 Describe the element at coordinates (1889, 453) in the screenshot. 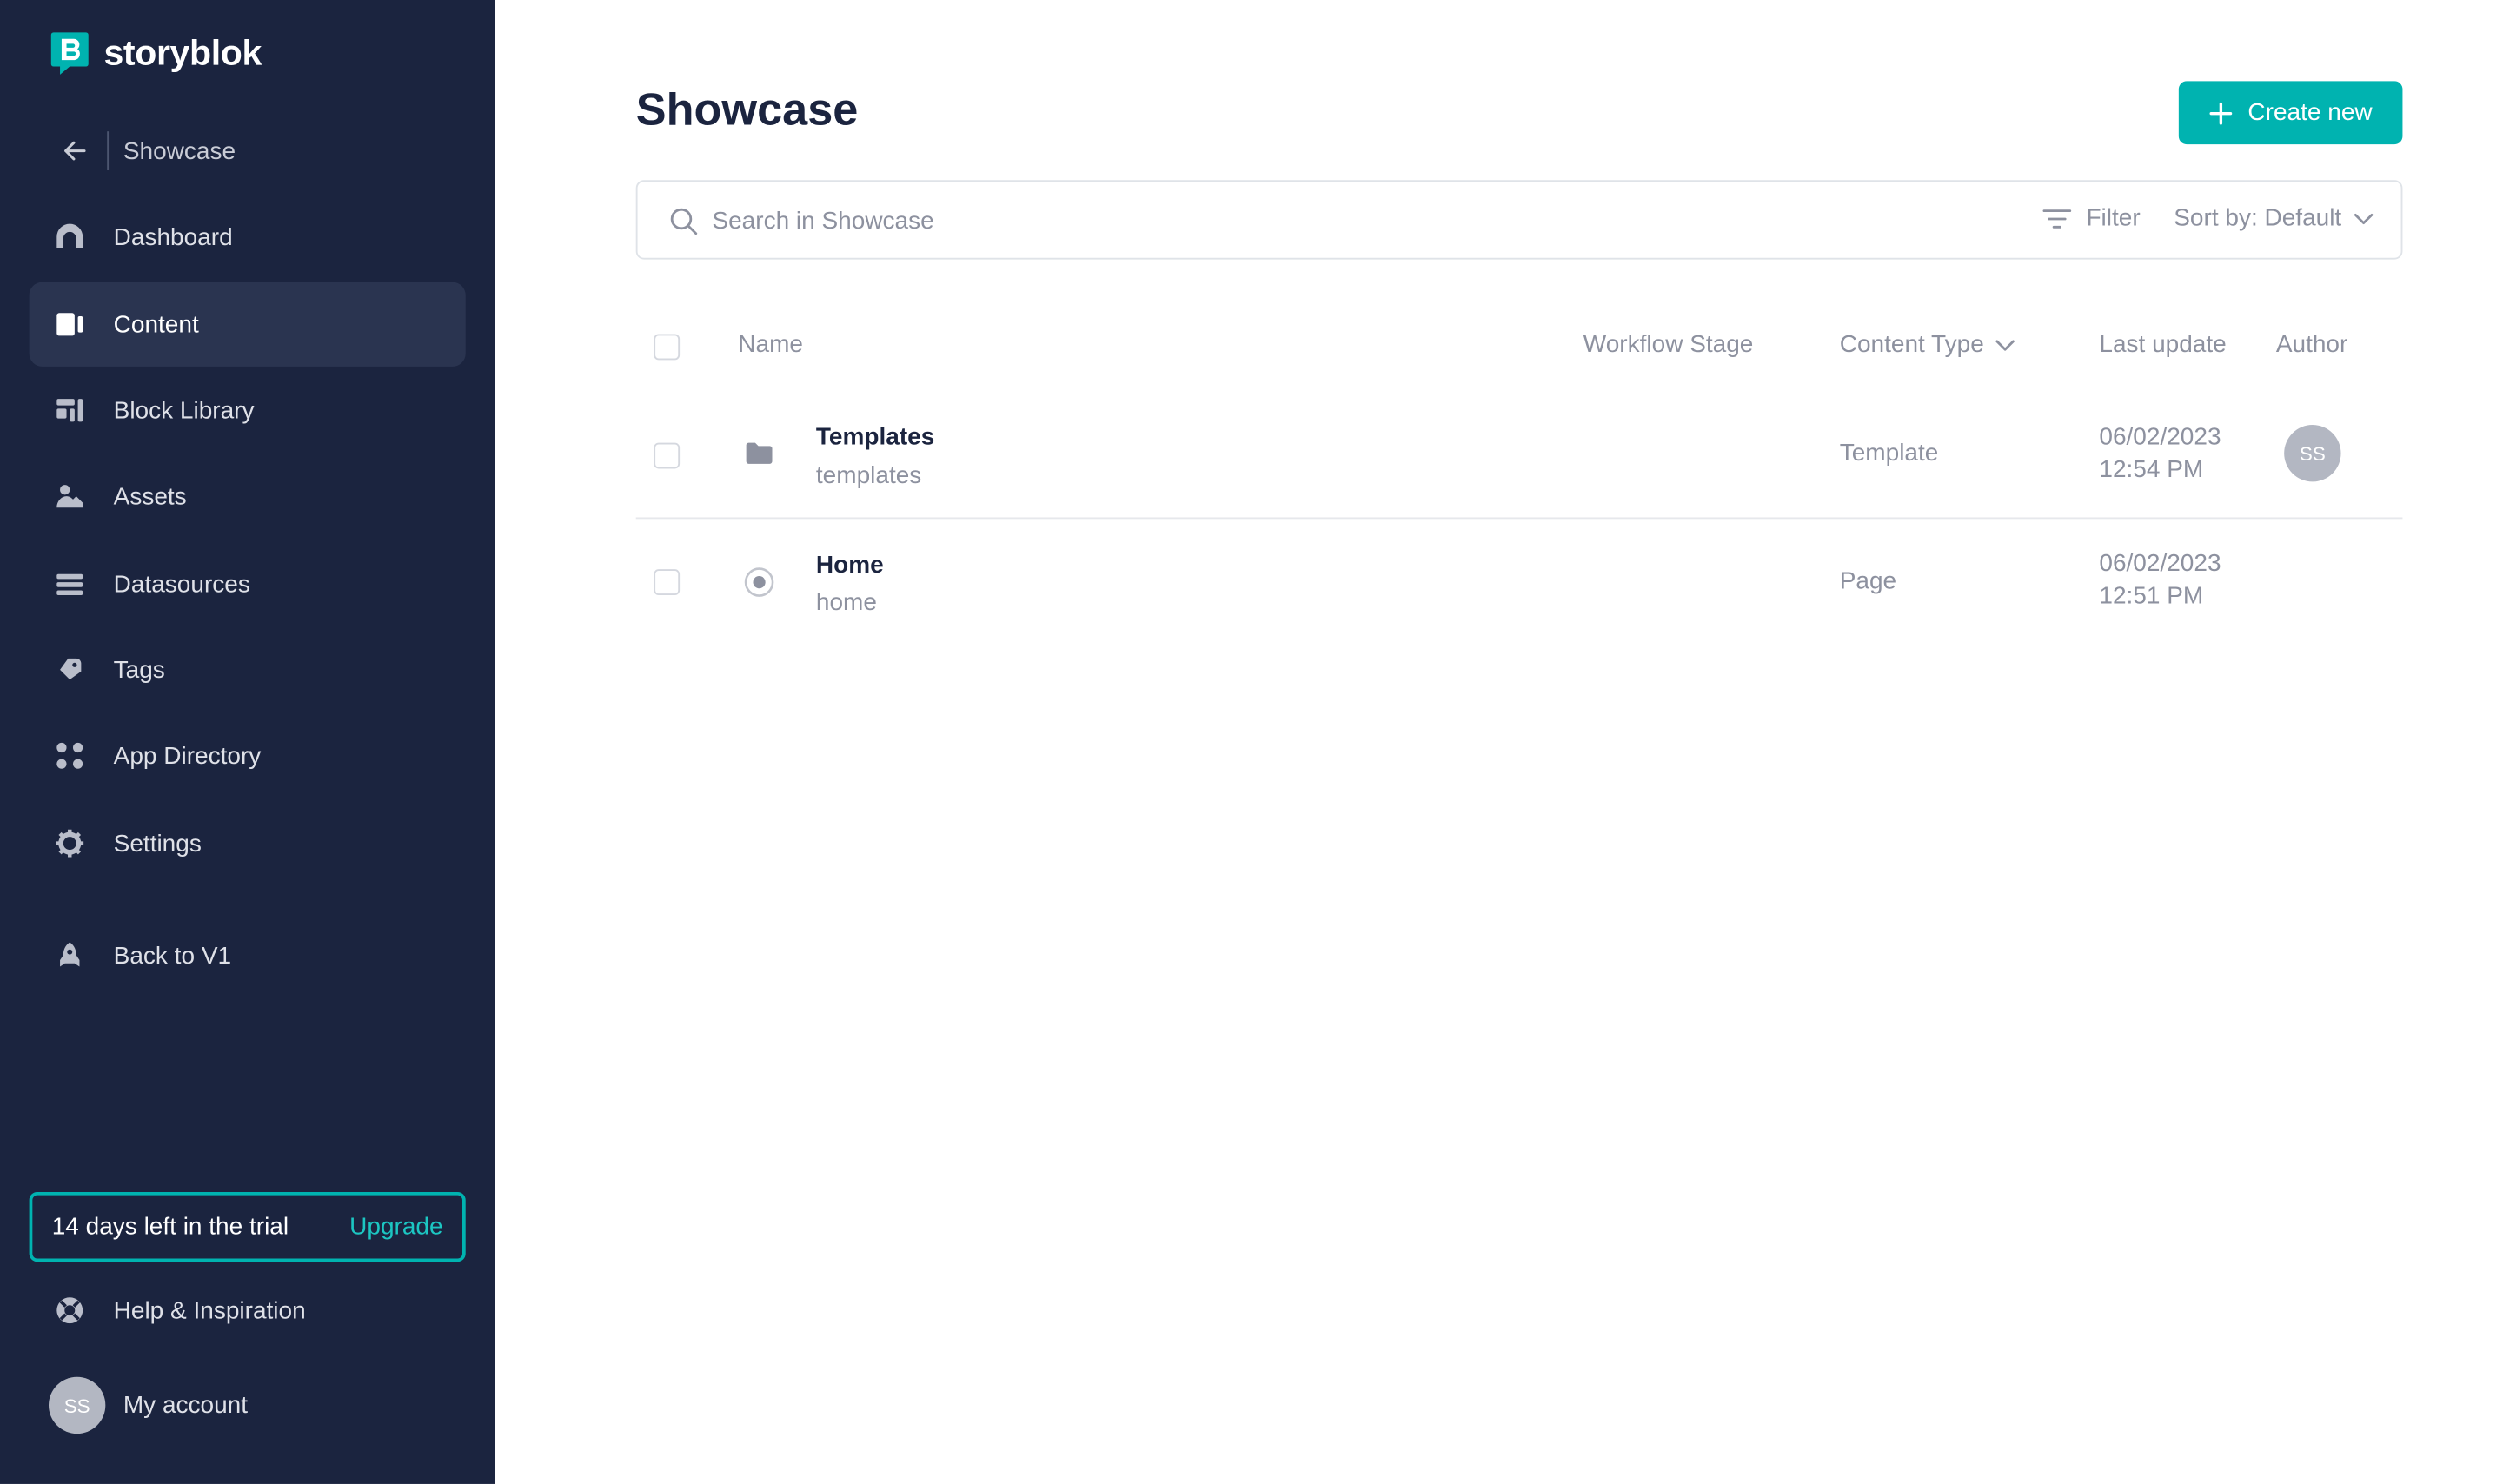

I see `row-content-type: Template` at that location.